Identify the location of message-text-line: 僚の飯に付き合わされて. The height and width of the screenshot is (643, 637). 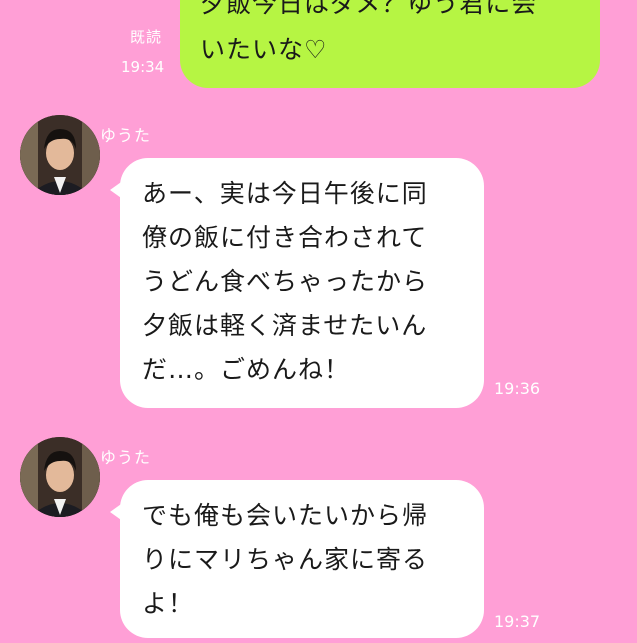
(285, 237).